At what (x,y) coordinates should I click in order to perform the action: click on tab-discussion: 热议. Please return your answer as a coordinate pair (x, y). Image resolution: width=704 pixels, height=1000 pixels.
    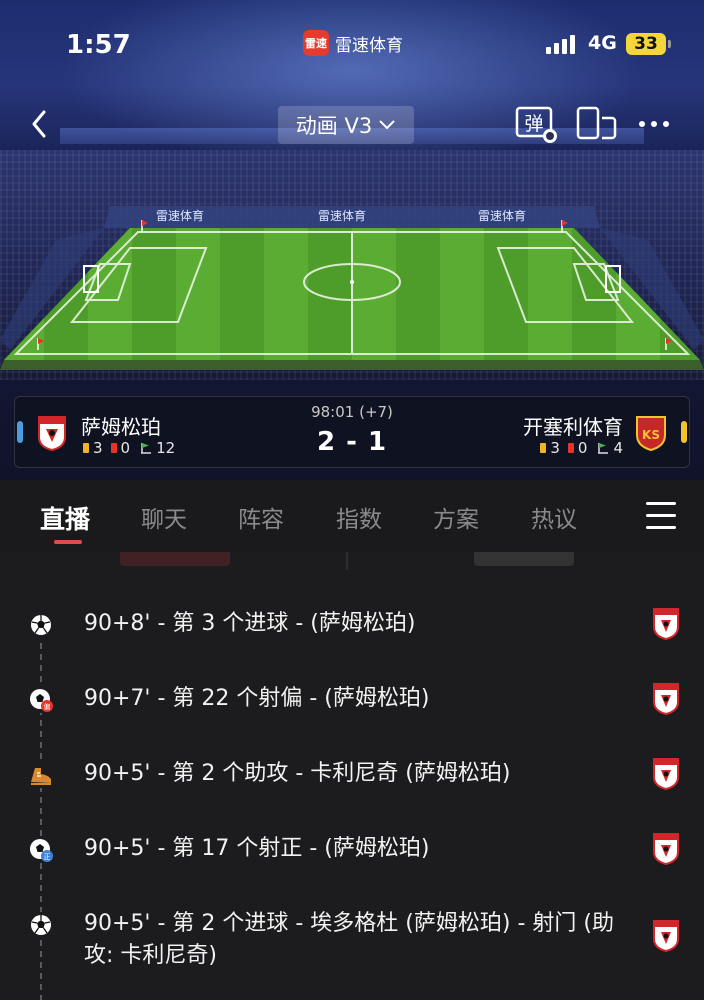
    Looking at the image, I should click on (554, 517).